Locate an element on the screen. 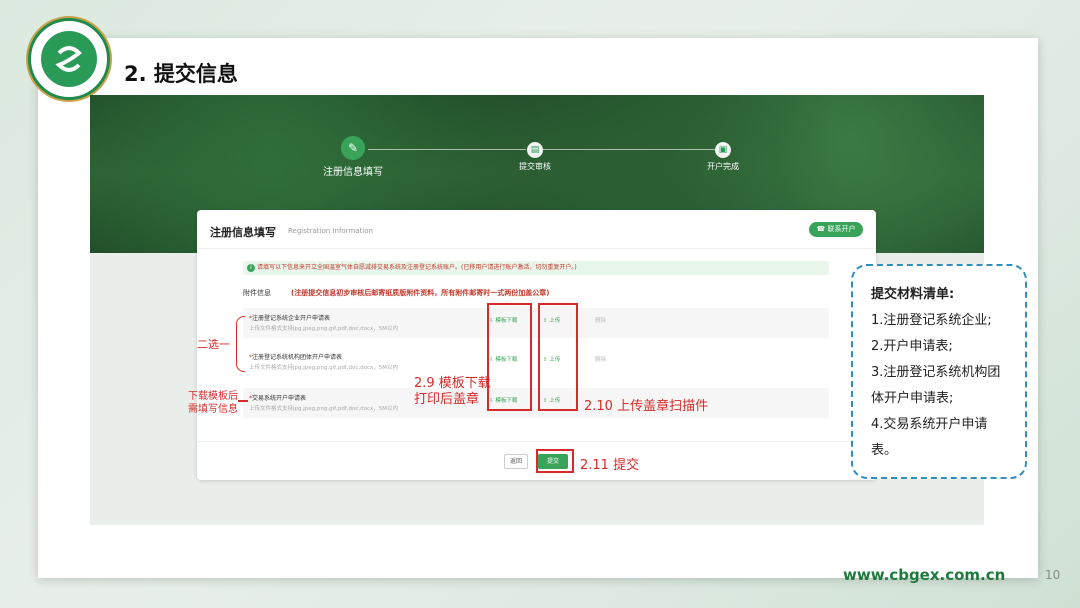 Image resolution: width=1080 pixels, height=608 pixels. choose-one-label: 二选一 is located at coordinates (213, 344).